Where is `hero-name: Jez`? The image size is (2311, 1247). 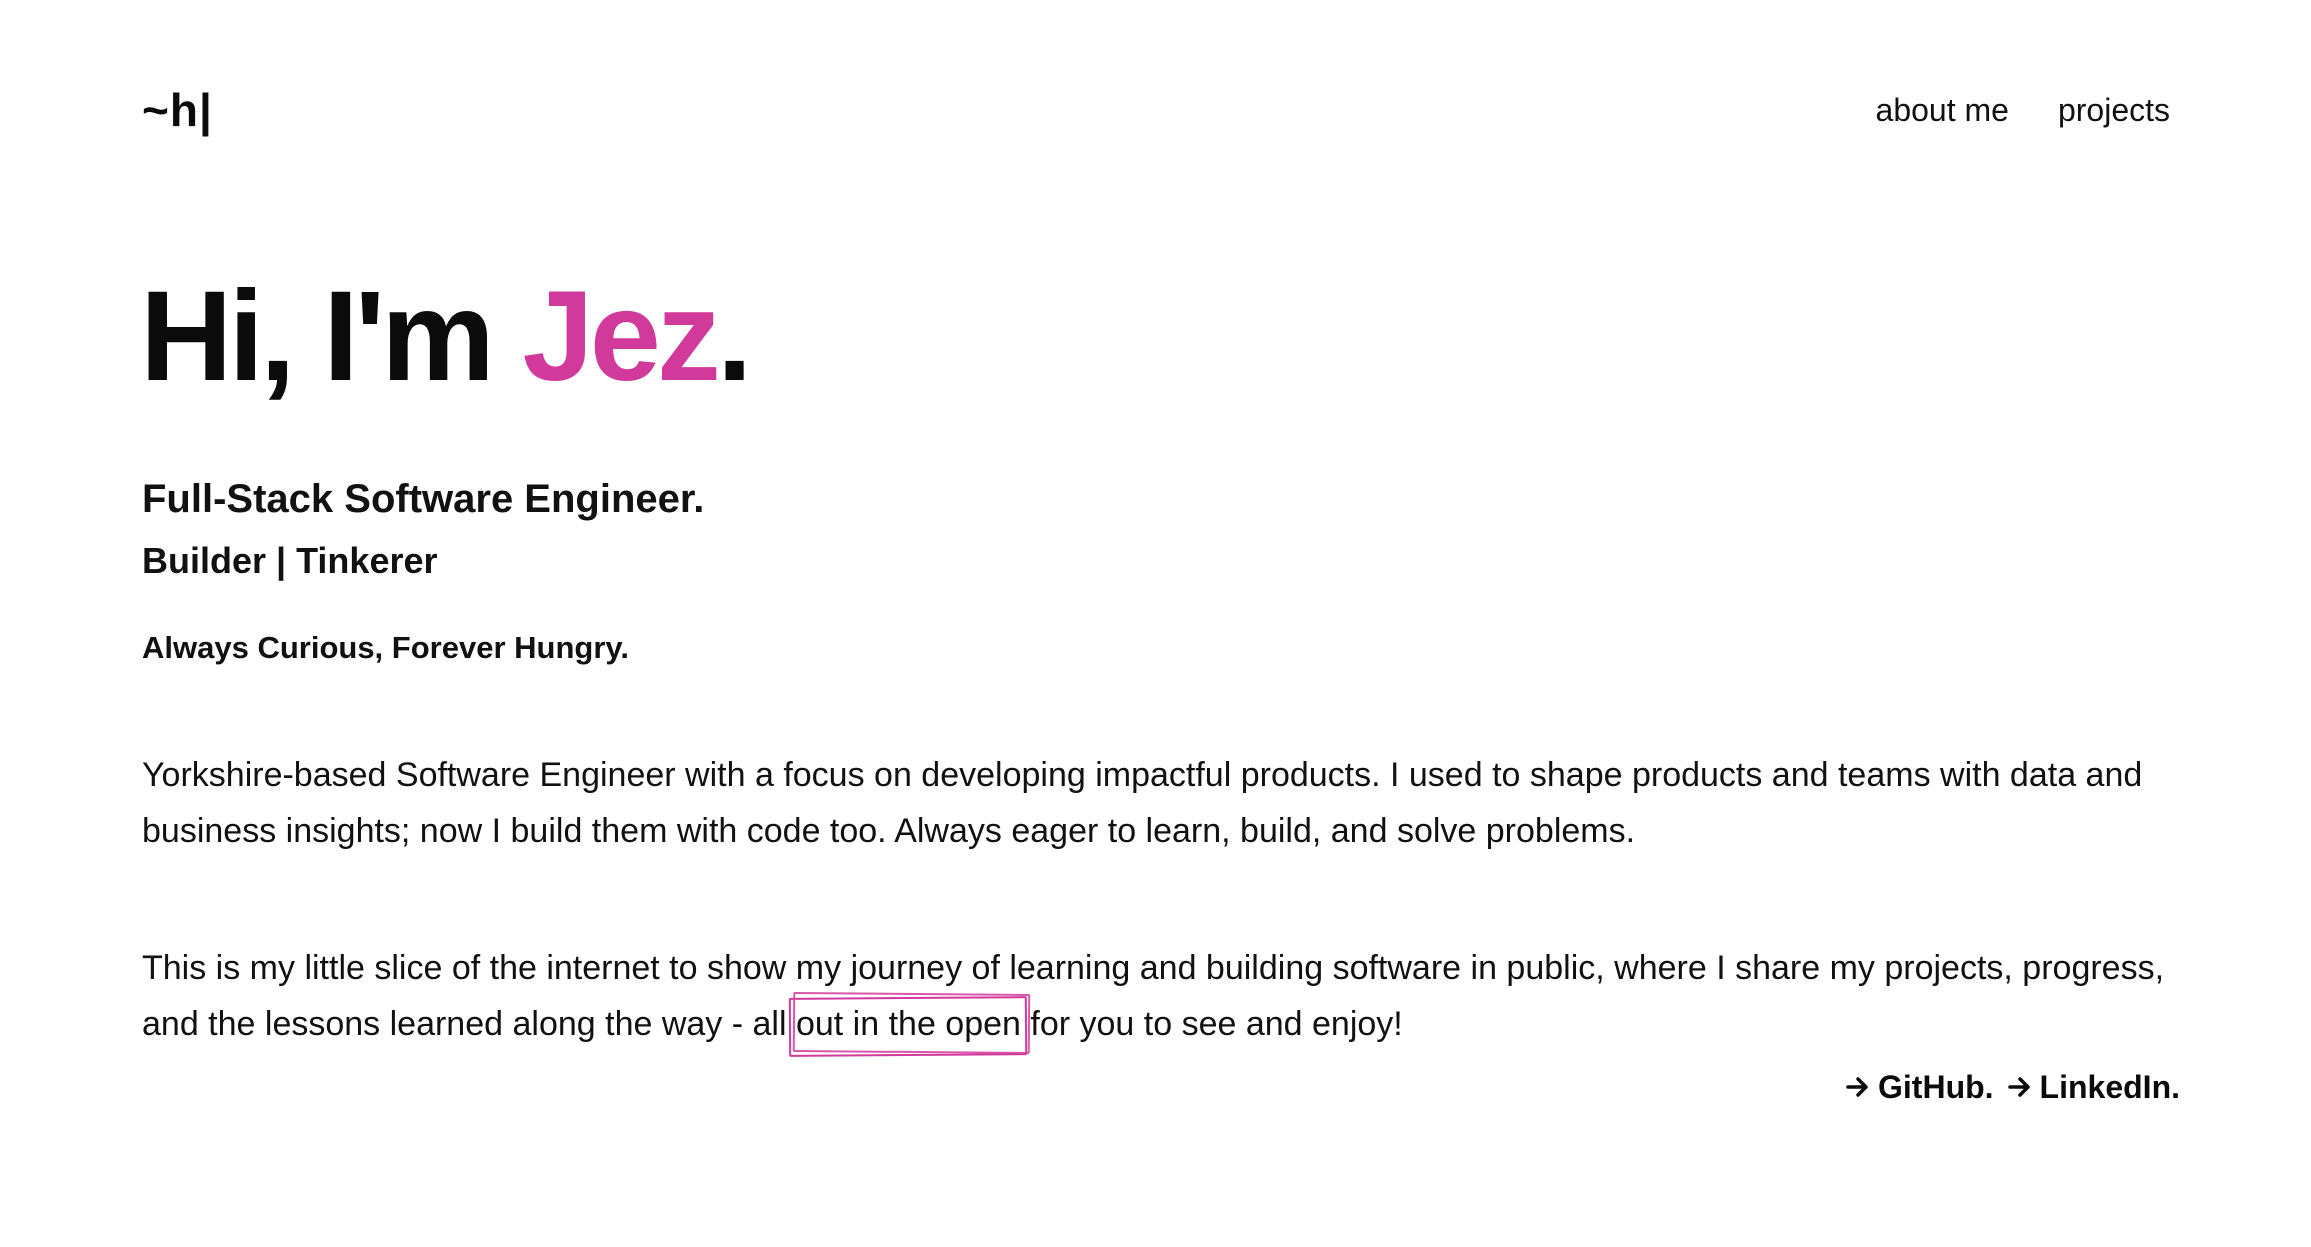
hero-name: Jez is located at coordinates (621, 336).